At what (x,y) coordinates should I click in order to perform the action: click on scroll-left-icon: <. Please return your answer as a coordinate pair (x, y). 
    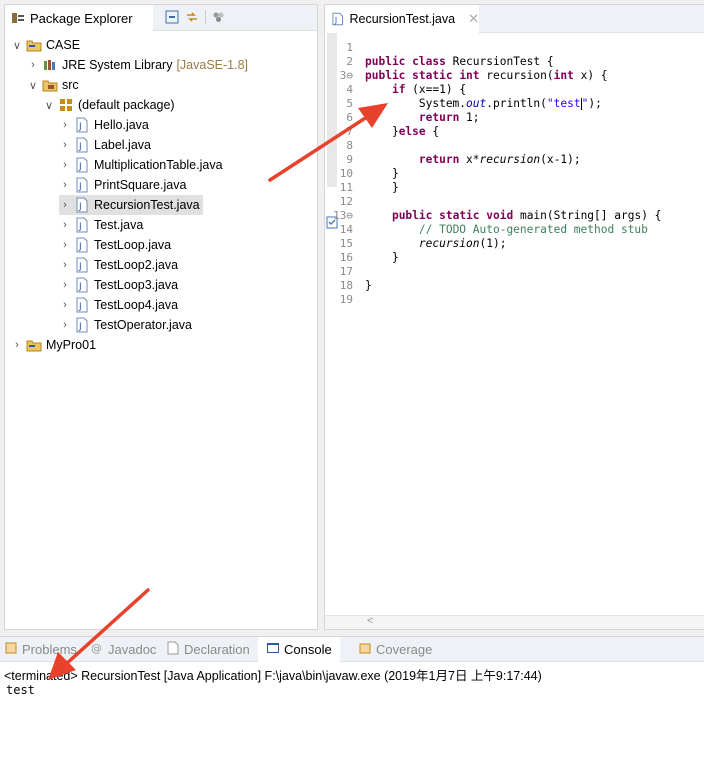
    Looking at the image, I should click on (370, 621).